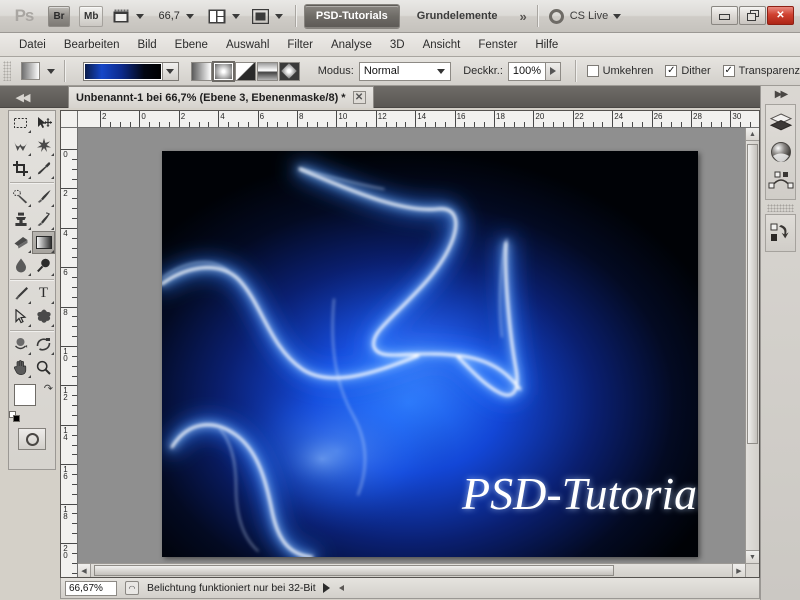 This screenshot has width=800, height=600. I want to click on menu-hilfe: Hilfe, so click(546, 45).